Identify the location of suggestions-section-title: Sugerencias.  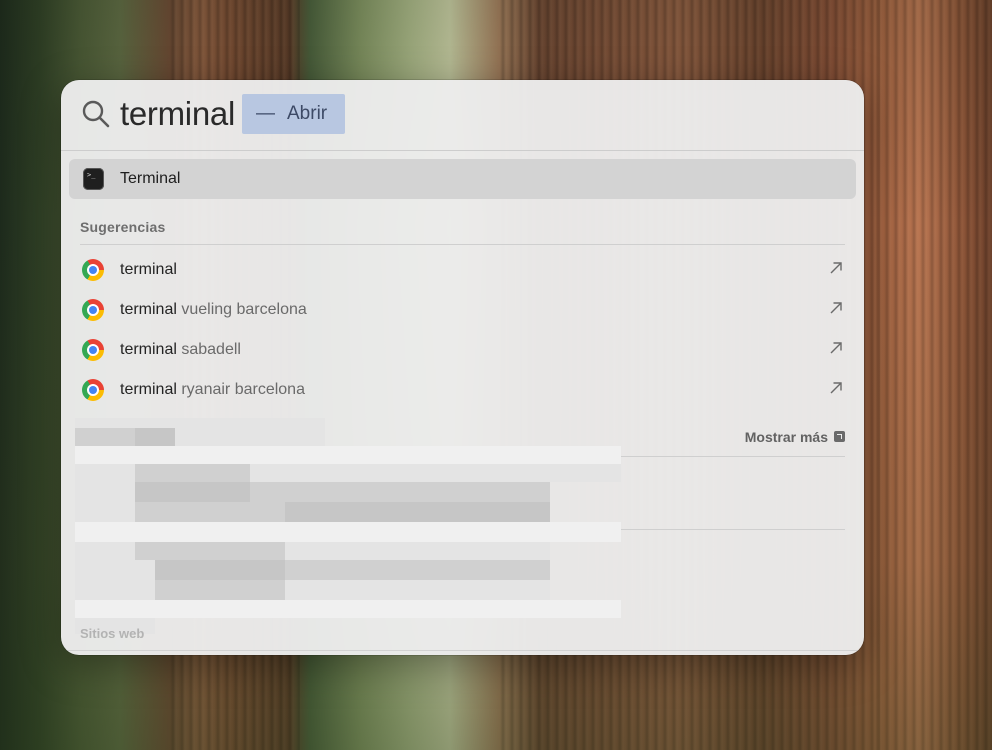
(123, 227).